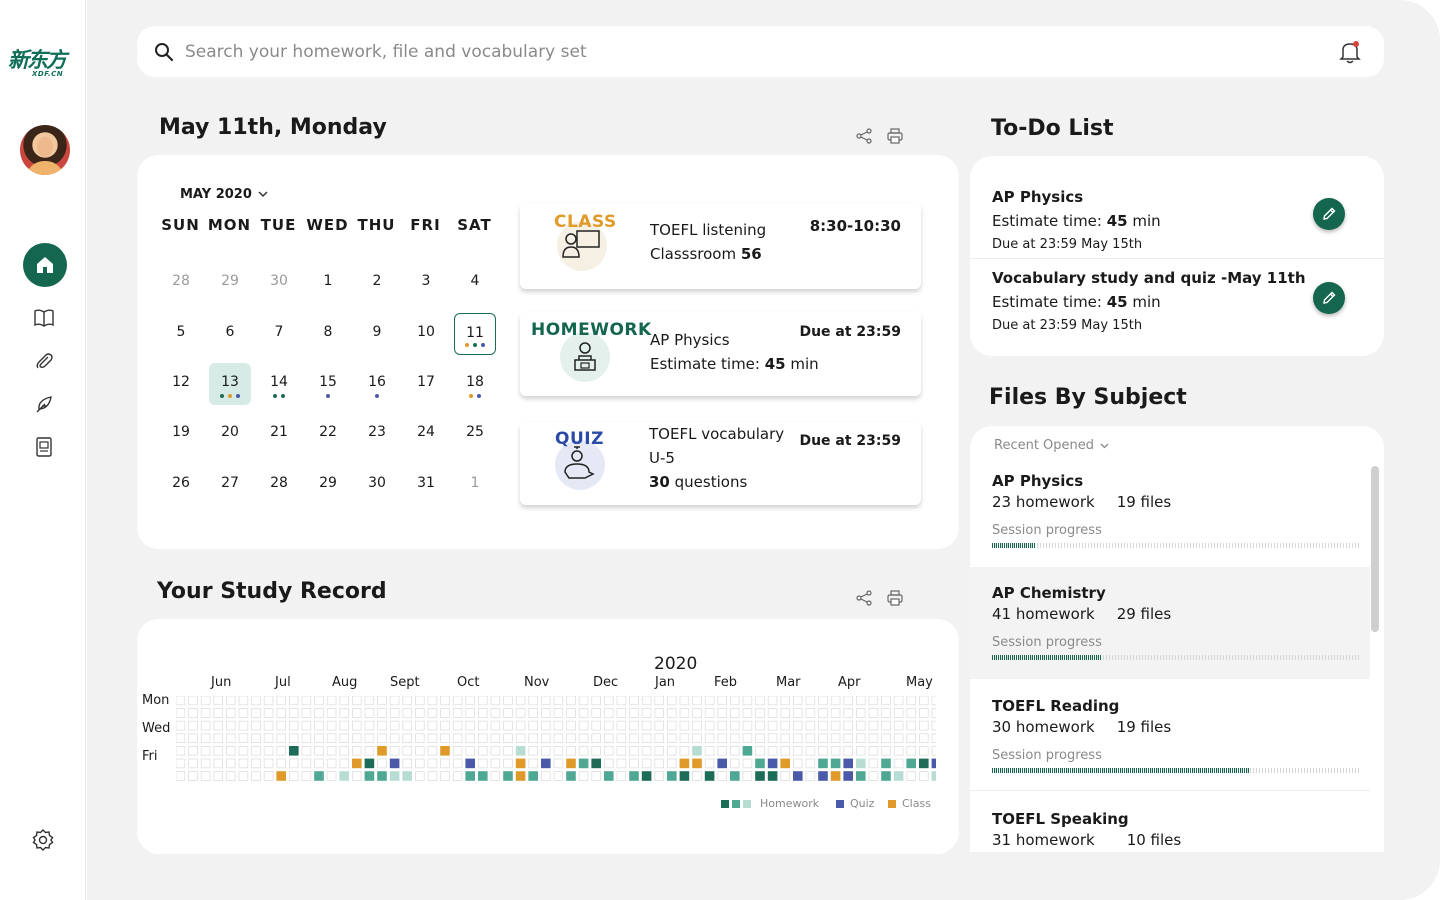  What do you see at coordinates (230, 334) in the screenshot?
I see `calendar-day: 6` at bounding box center [230, 334].